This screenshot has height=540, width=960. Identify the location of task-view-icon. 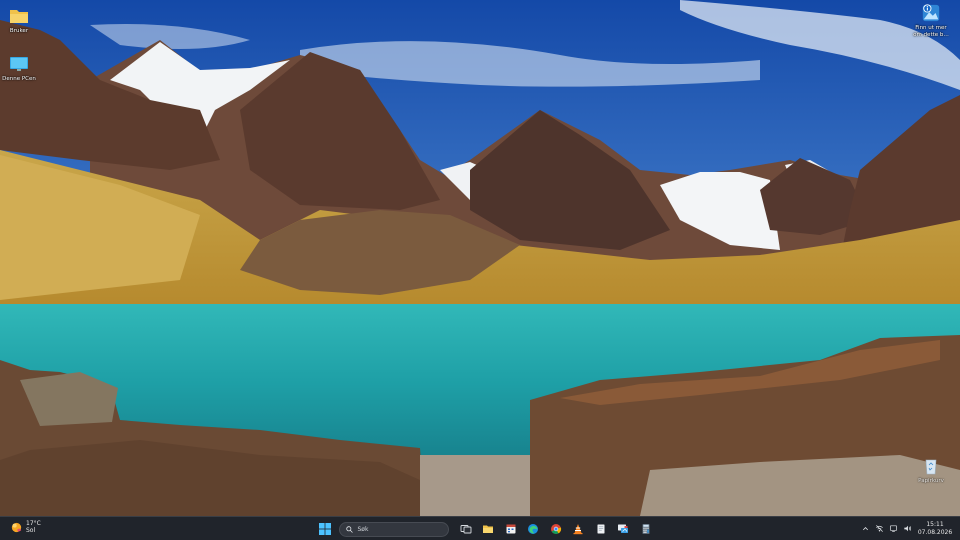
(465, 529).